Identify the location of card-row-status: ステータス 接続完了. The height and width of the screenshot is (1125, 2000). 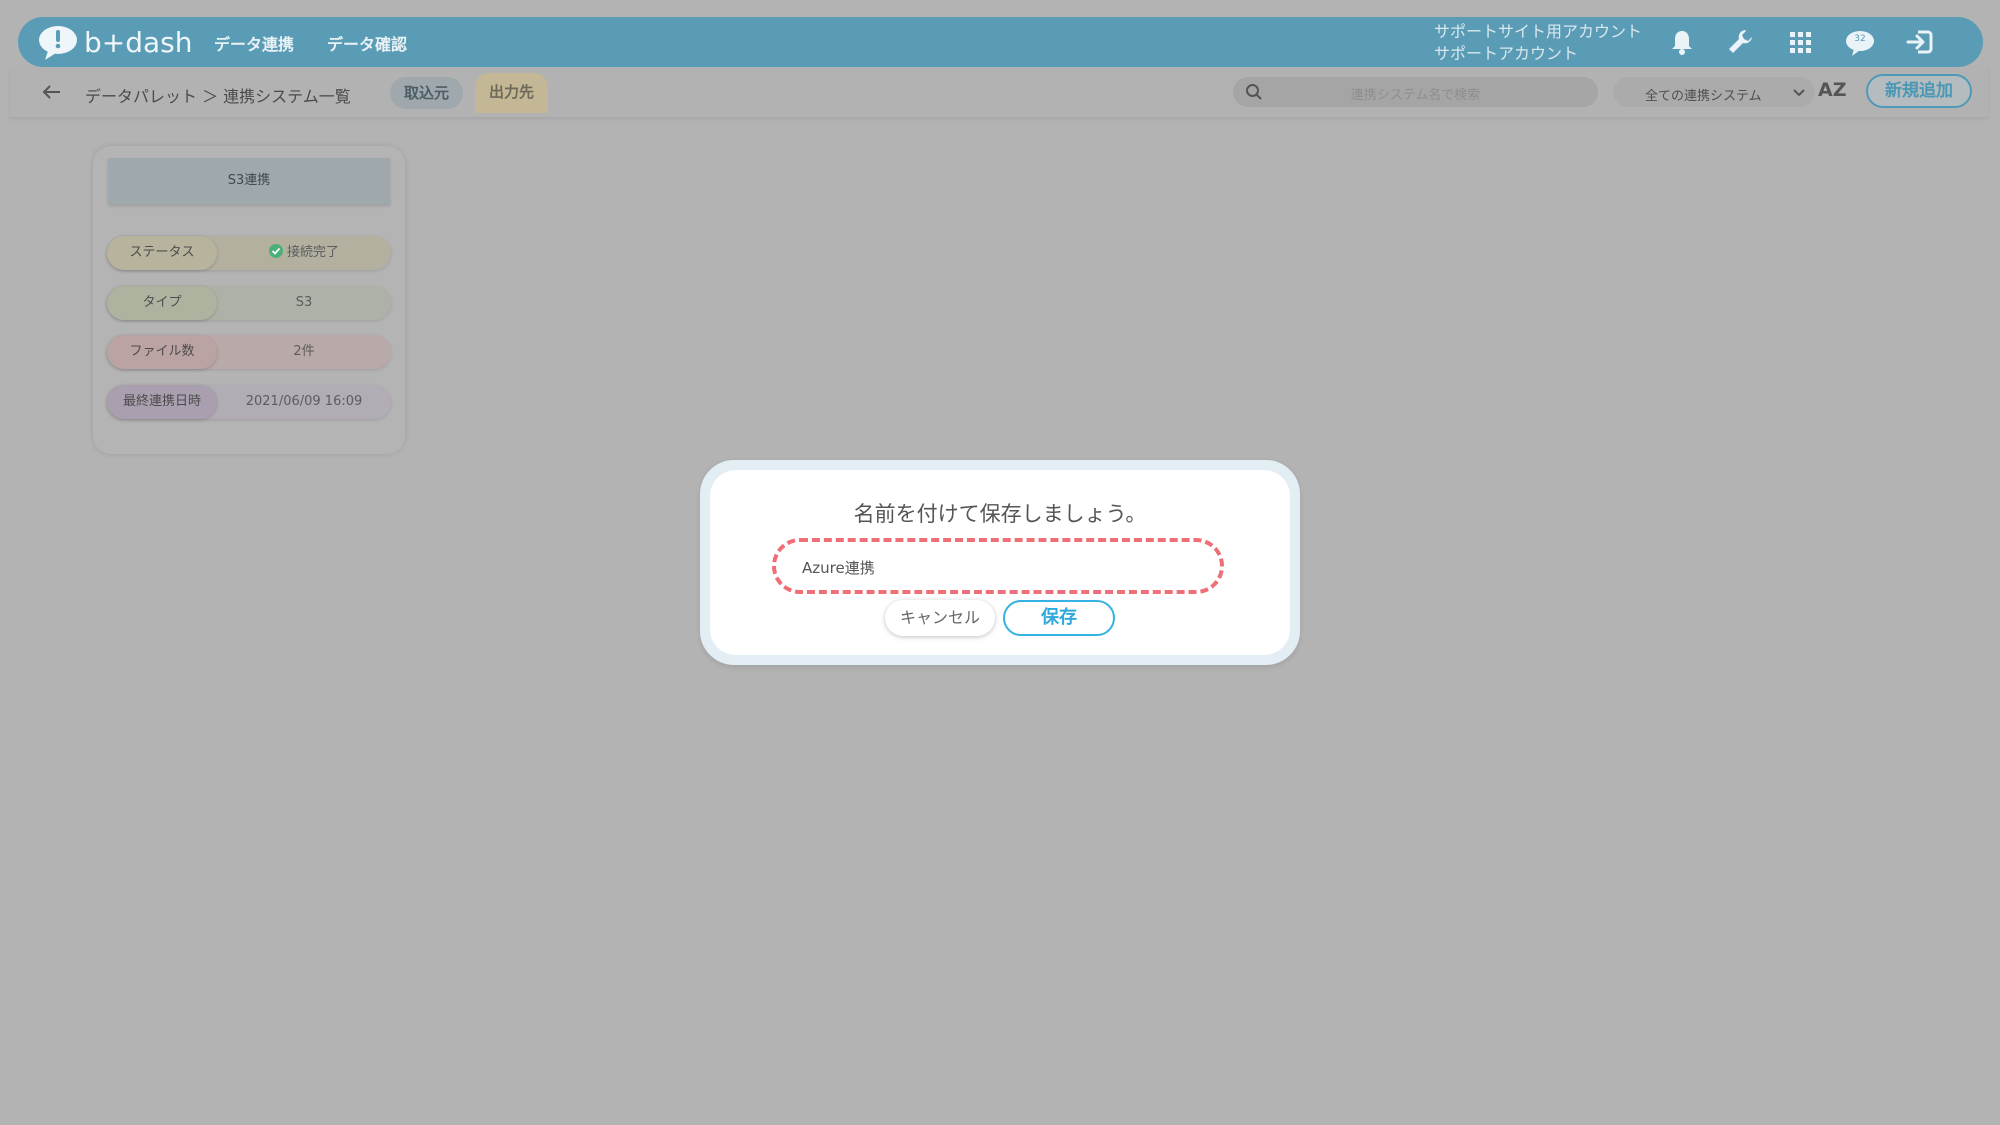
(249, 253).